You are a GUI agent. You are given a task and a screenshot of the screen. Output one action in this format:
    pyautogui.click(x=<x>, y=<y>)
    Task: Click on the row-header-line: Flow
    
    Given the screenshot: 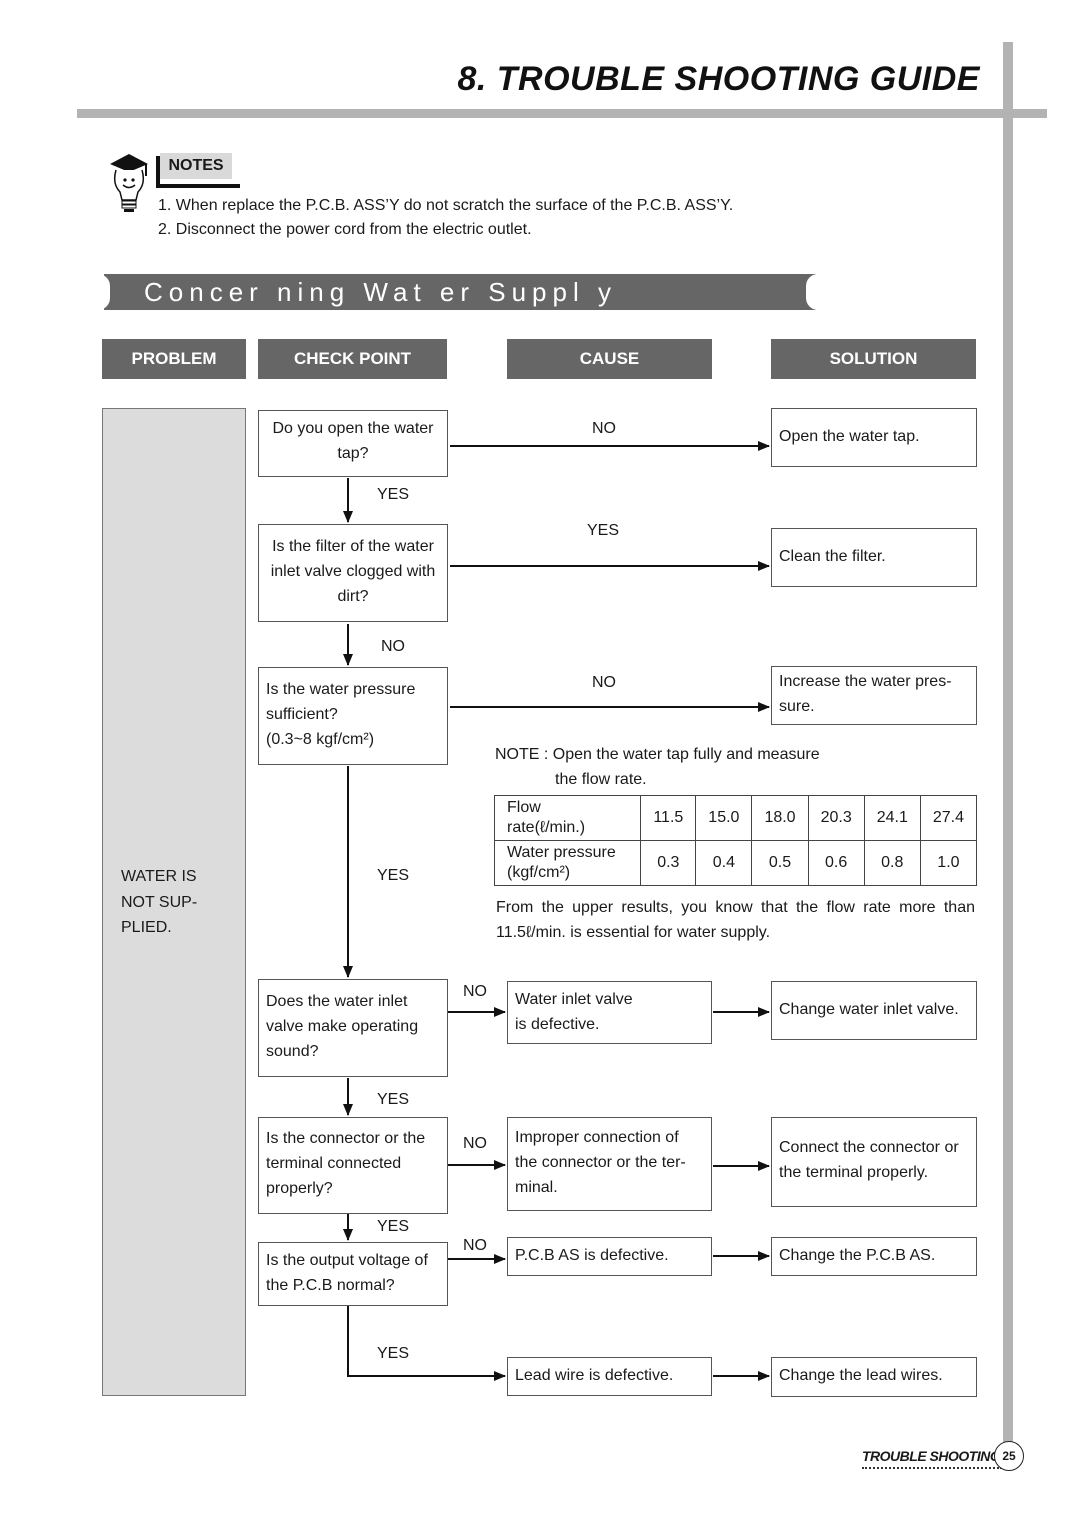 What is the action you would take?
    pyautogui.click(x=524, y=807)
    